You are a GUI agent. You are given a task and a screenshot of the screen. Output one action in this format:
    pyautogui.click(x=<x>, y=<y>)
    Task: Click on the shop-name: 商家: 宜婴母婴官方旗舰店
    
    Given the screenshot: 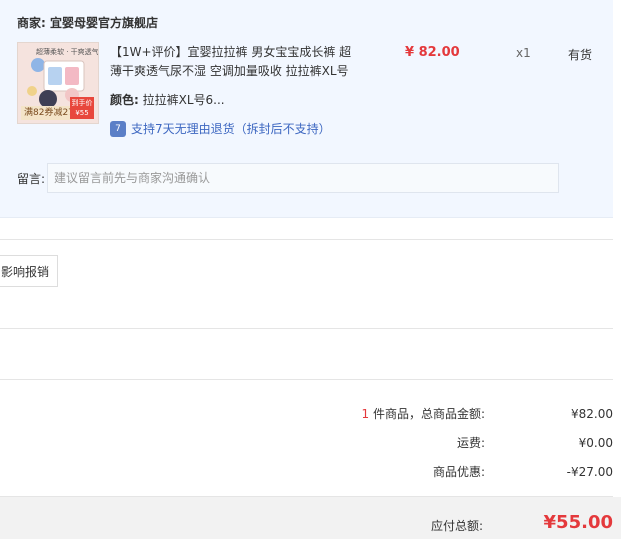 What is the action you would take?
    pyautogui.click(x=87, y=22)
    